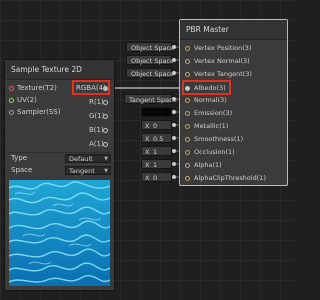 This screenshot has height=300, width=320. I want to click on rgba-highlight-box, so click(91, 87).